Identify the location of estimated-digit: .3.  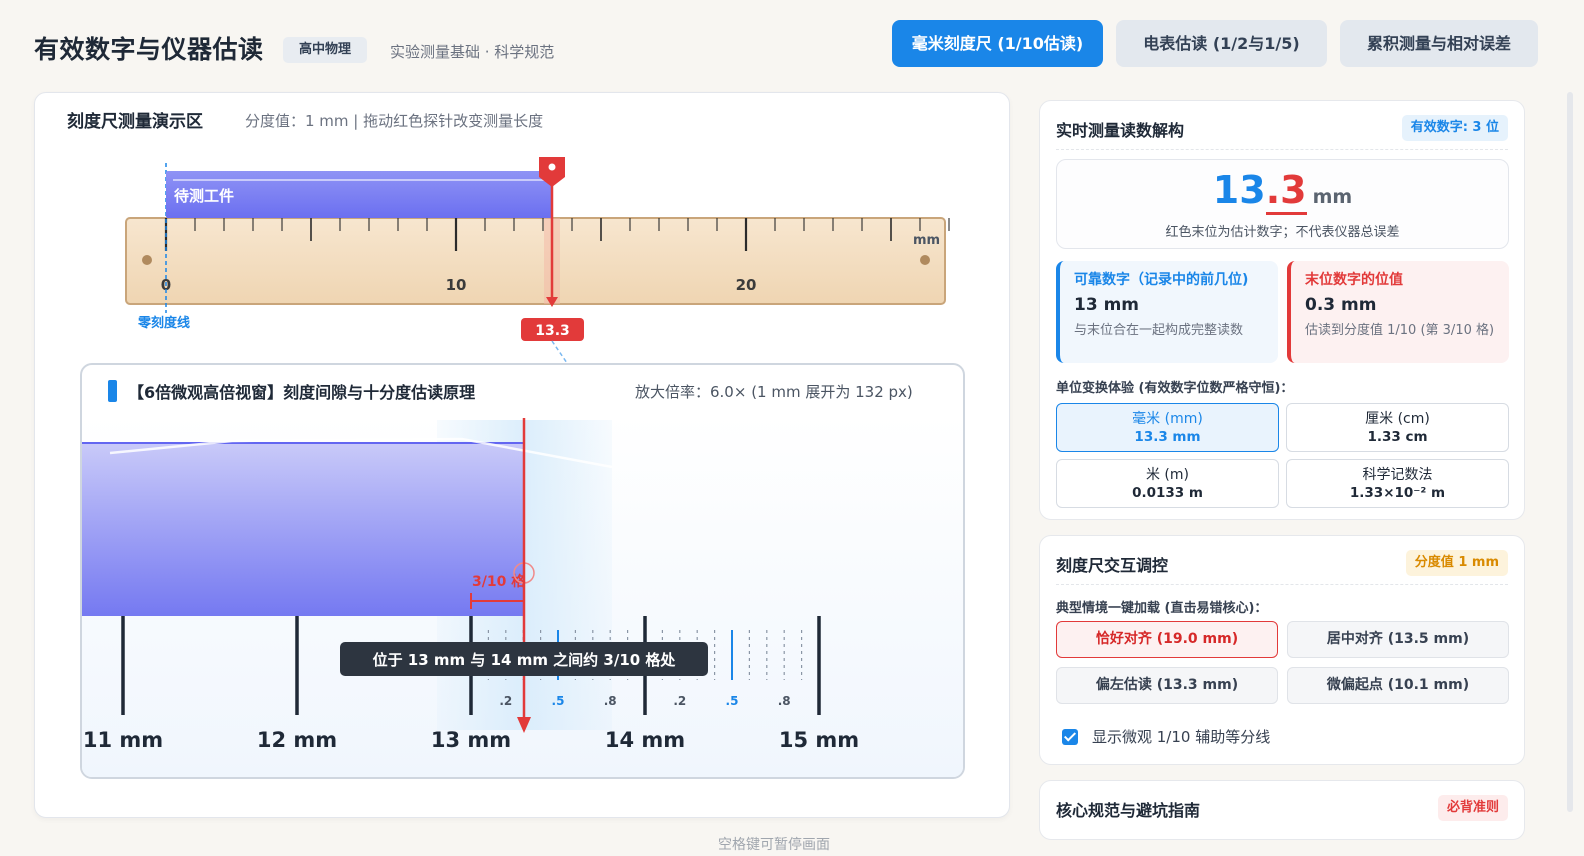
(1286, 191).